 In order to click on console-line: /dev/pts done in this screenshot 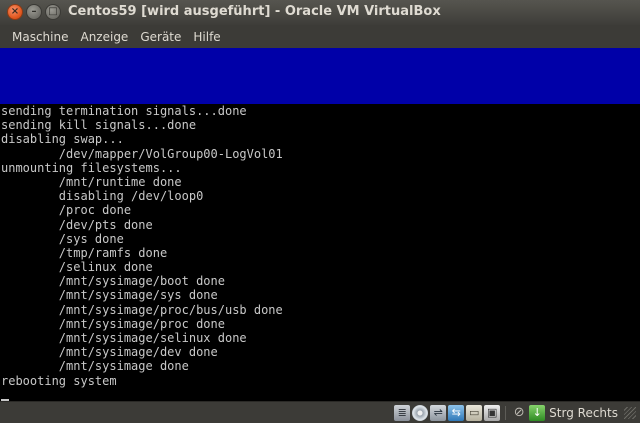, I will do `click(77, 224)`.